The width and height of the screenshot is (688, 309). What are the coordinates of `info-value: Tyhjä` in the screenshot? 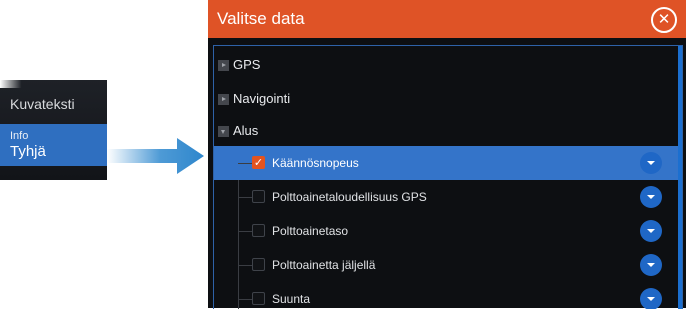 It's located at (28, 151).